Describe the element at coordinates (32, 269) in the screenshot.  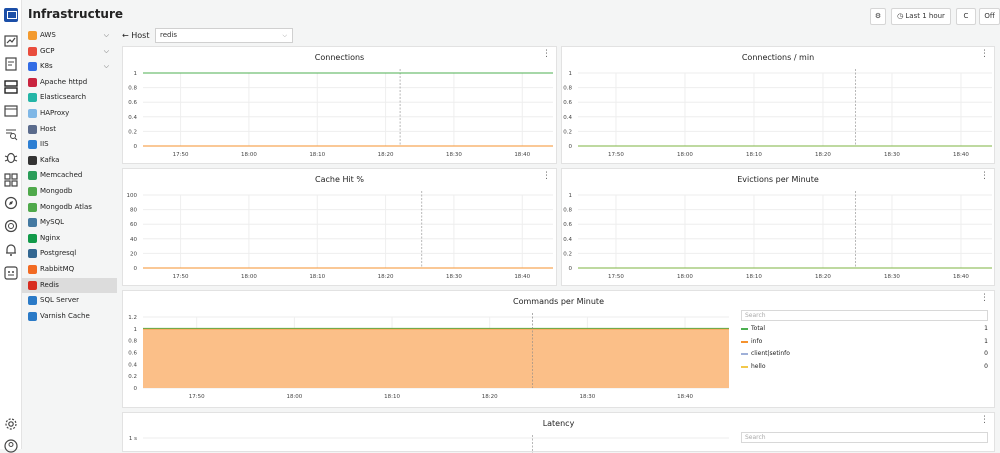
I see `rabbitmq-icon` at that location.